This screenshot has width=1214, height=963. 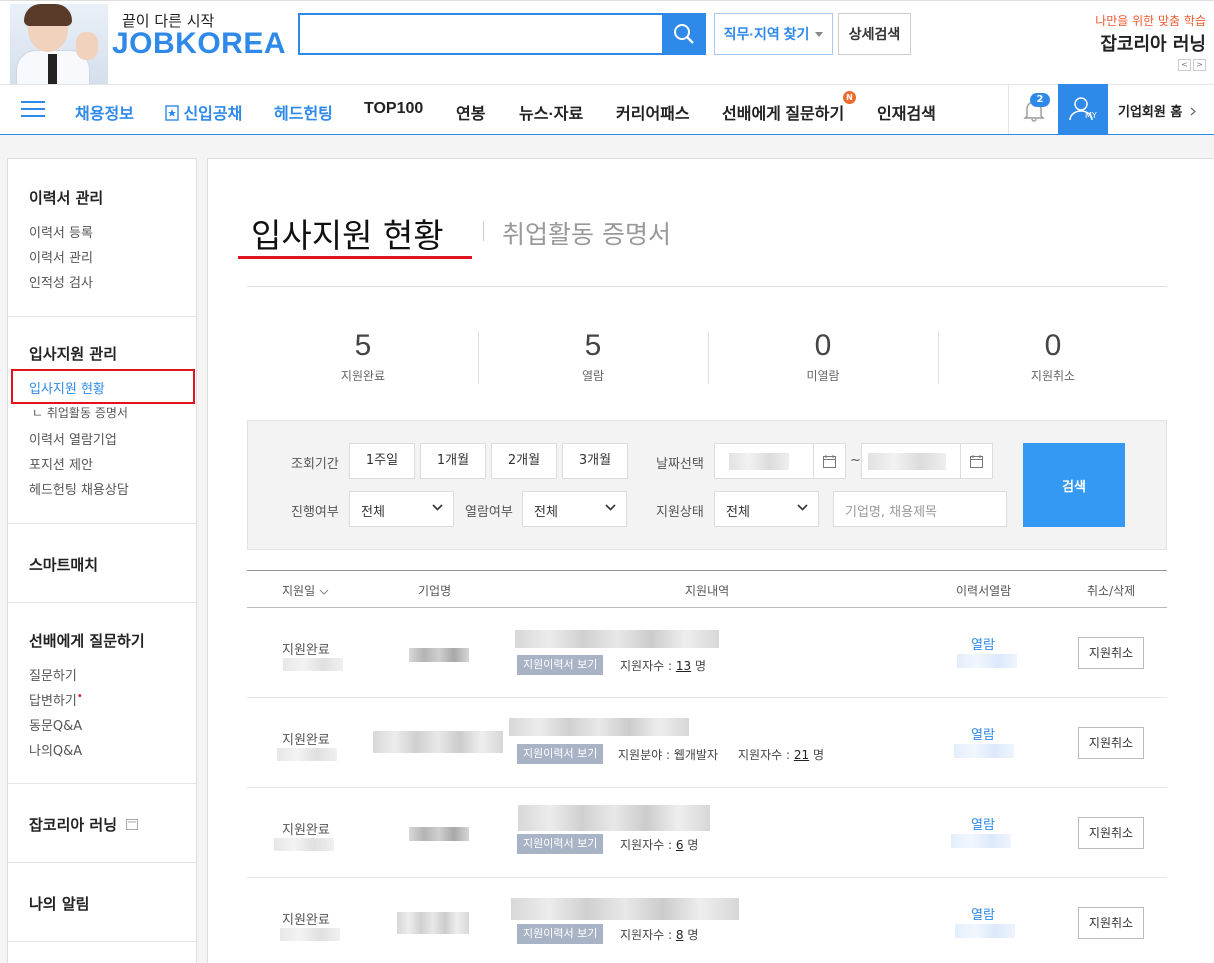 What do you see at coordinates (1040, 100) in the screenshot?
I see `notification-count-badge: 2` at bounding box center [1040, 100].